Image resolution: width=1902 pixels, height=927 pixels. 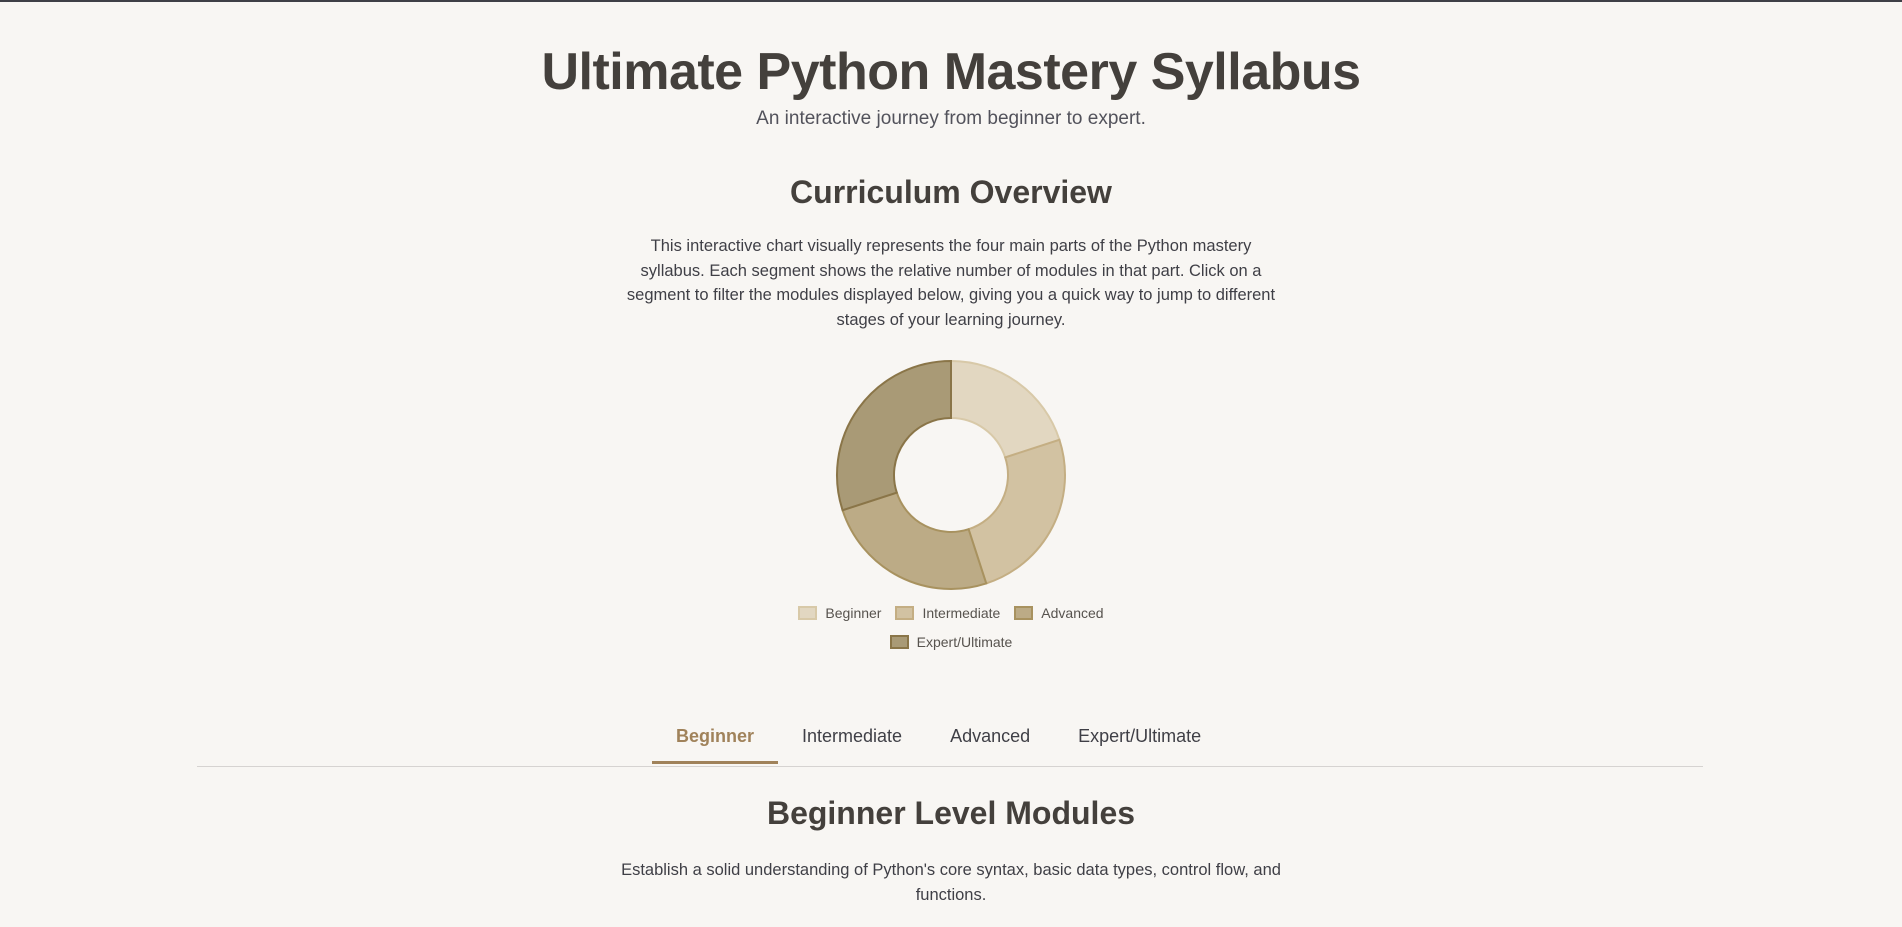 I want to click on legend-item-expert-ultimate: Expert/Ultimate, so click(x=951, y=642).